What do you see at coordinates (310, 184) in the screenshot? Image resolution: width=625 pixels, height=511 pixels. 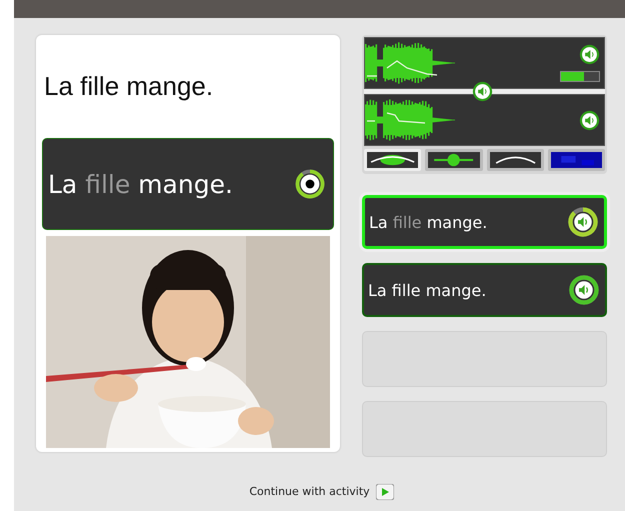 I see `record-icon` at bounding box center [310, 184].